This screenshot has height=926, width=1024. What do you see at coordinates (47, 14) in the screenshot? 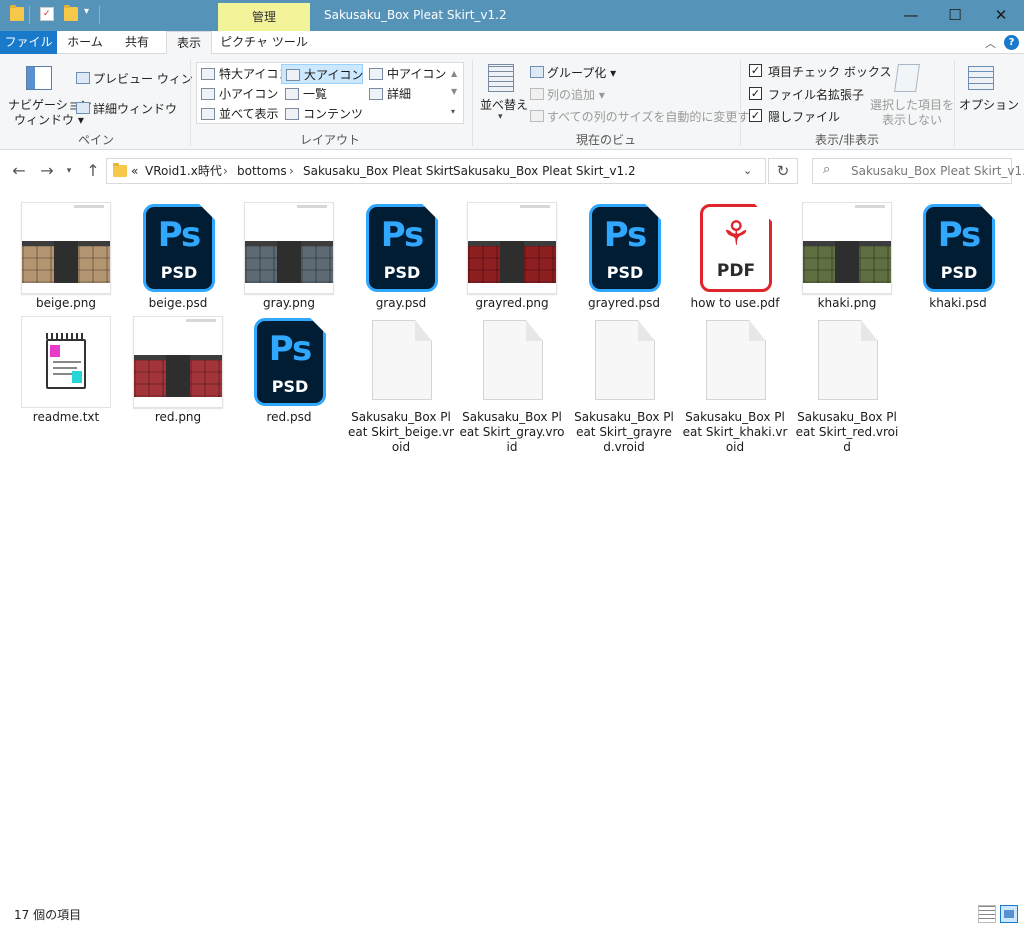
I see `properties-icon: ✓` at bounding box center [47, 14].